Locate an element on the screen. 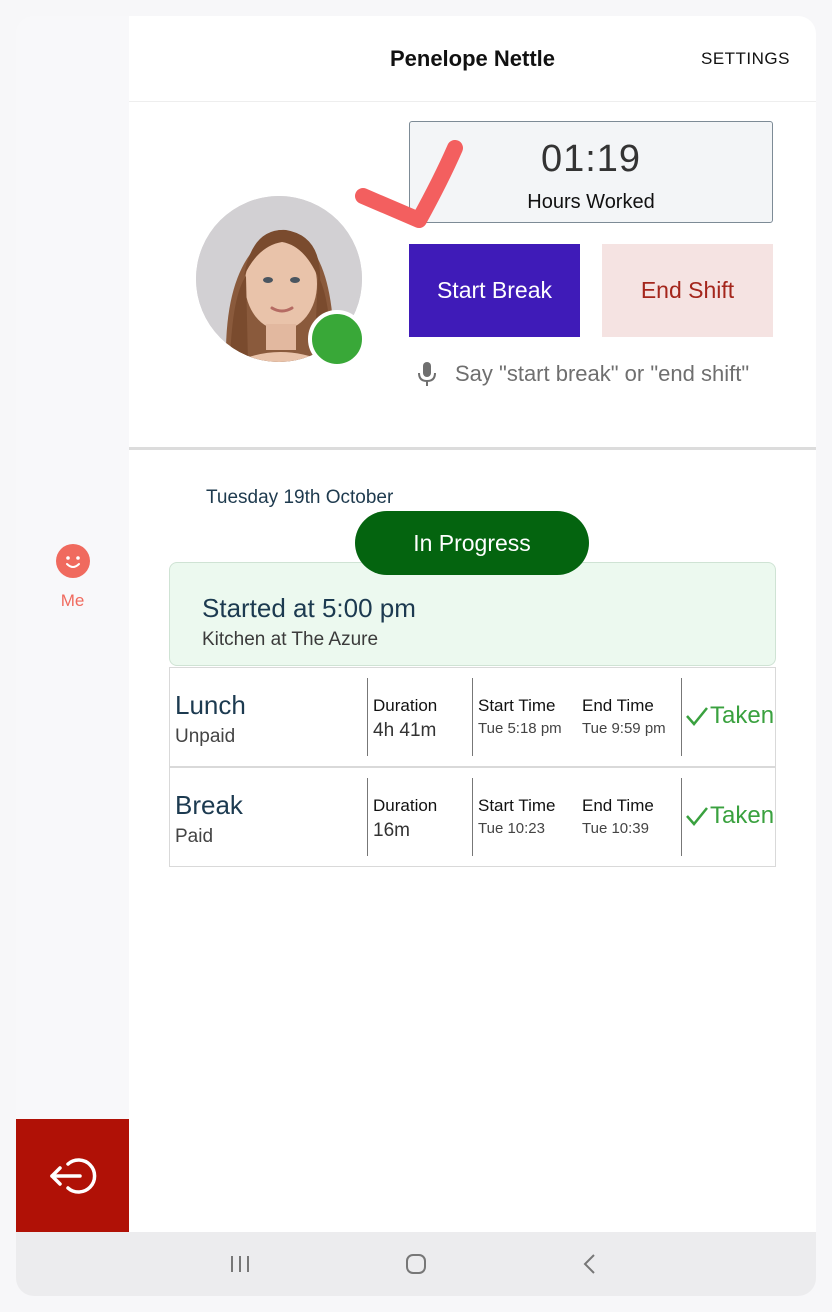 This screenshot has height=1312, width=832. break-type: Unpaid is located at coordinates (205, 736).